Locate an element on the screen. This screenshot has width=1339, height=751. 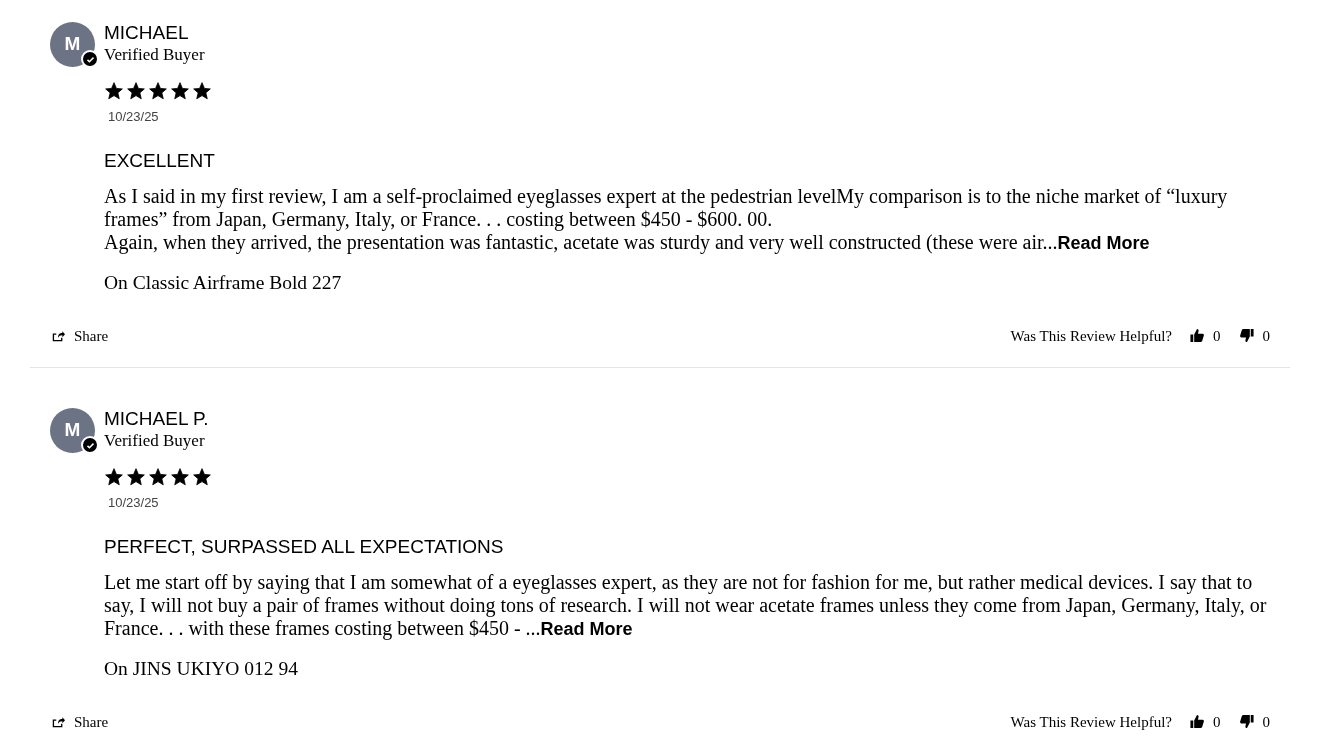
review-title: PERFECT, SURPASSED ALL EXPECTATIONS is located at coordinates (304, 546).